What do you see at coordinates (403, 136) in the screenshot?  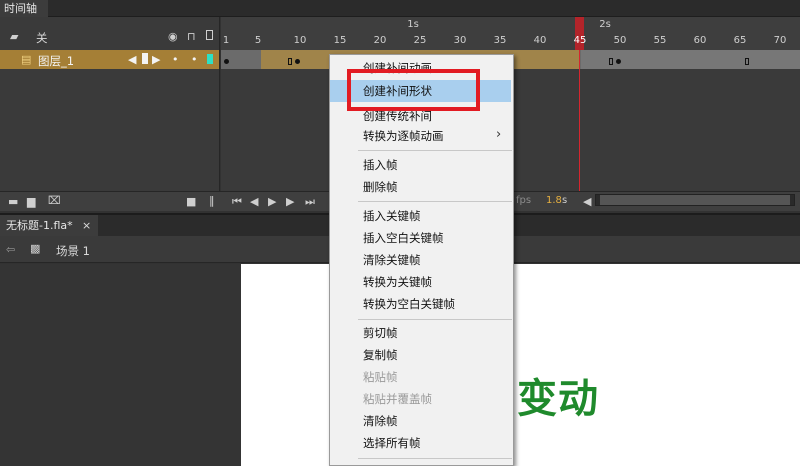 I see `menu-item-convert-frame-by-frame: 转换为逐帧动画` at bounding box center [403, 136].